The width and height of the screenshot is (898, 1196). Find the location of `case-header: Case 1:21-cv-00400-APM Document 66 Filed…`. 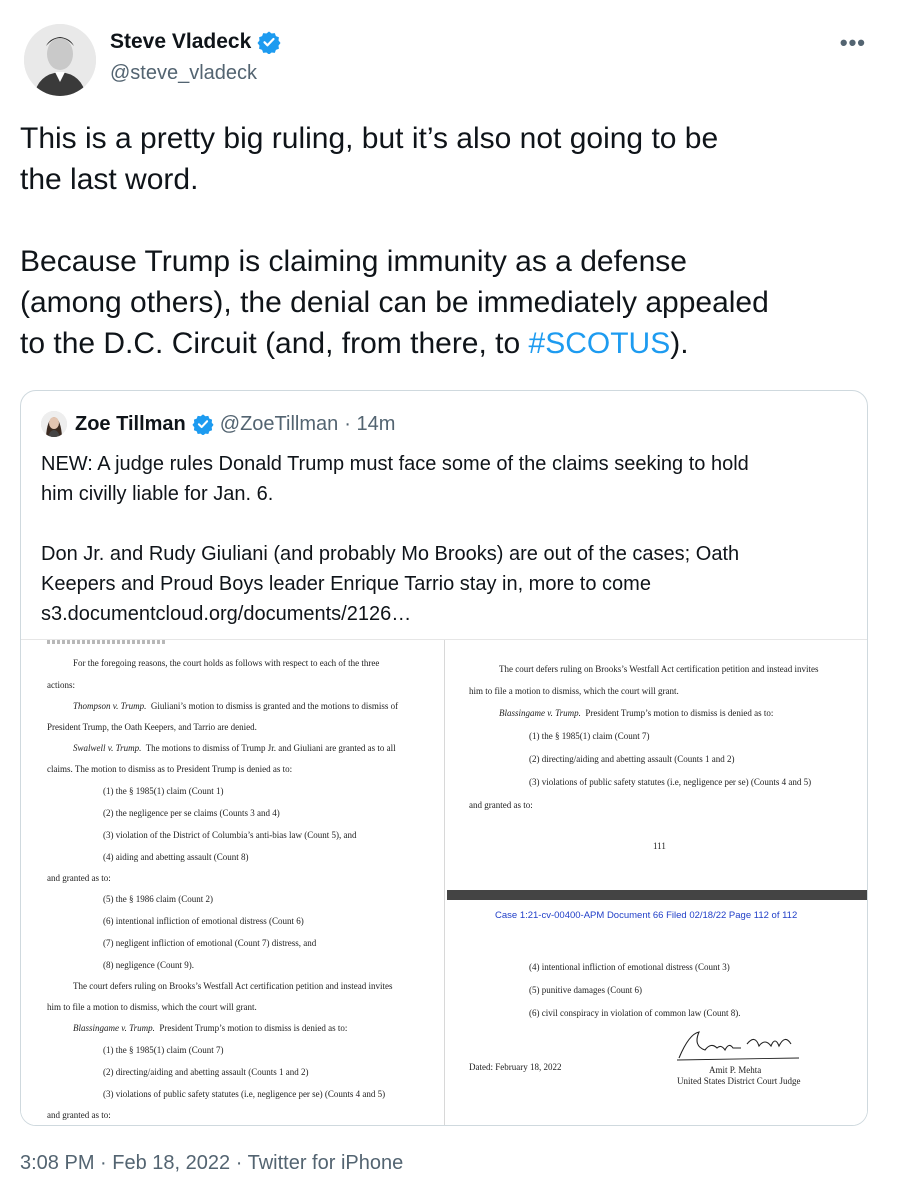

case-header: Case 1:21-cv-00400-APM Document 66 Filed… is located at coordinates (646, 915).